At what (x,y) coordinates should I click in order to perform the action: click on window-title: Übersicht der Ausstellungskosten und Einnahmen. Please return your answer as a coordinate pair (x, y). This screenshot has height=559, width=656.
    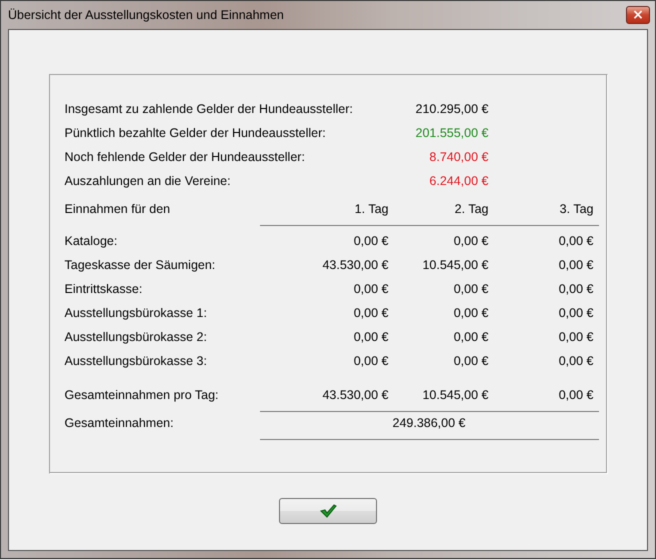
    Looking at the image, I should click on (146, 15).